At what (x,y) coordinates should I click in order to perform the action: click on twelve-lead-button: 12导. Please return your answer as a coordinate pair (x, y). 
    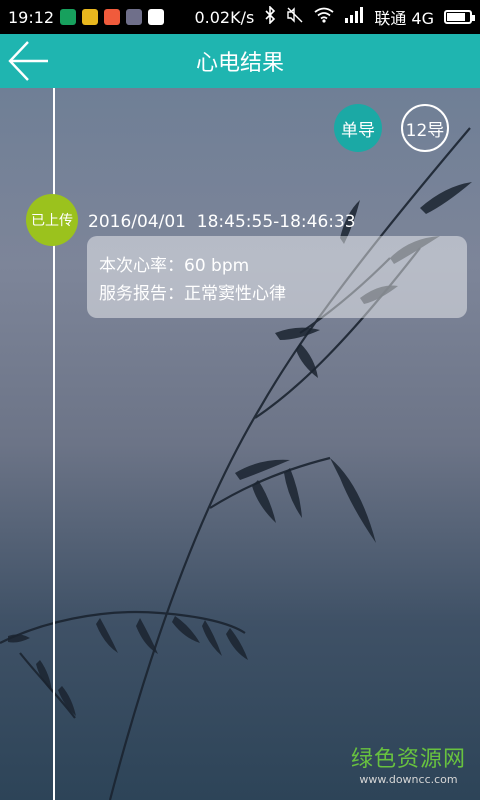
    Looking at the image, I should click on (425, 128).